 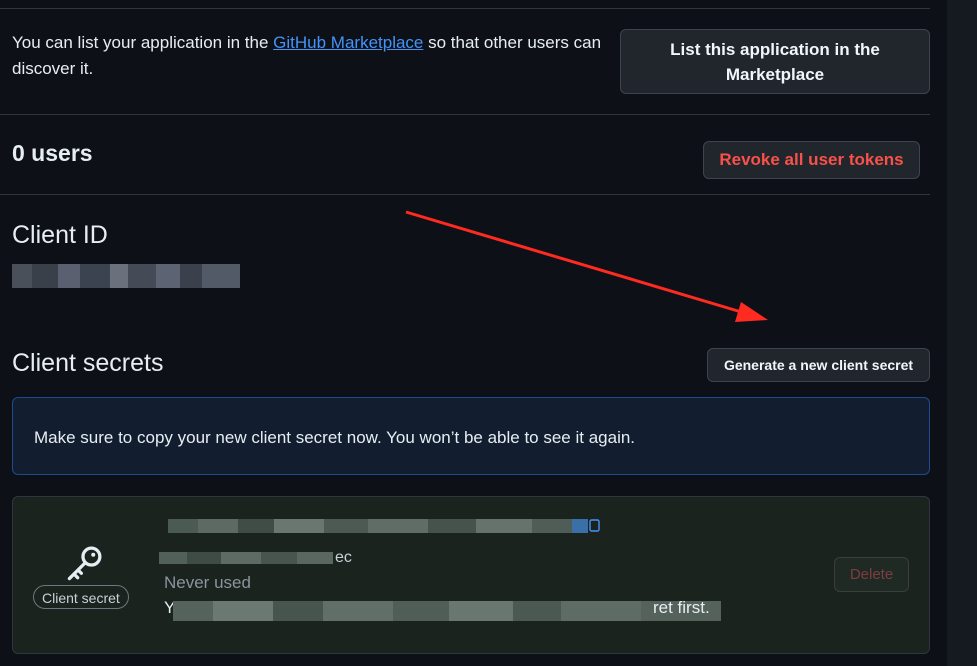 I want to click on list-in-marketplace-button: List this application in the Marketplace, so click(x=775, y=61).